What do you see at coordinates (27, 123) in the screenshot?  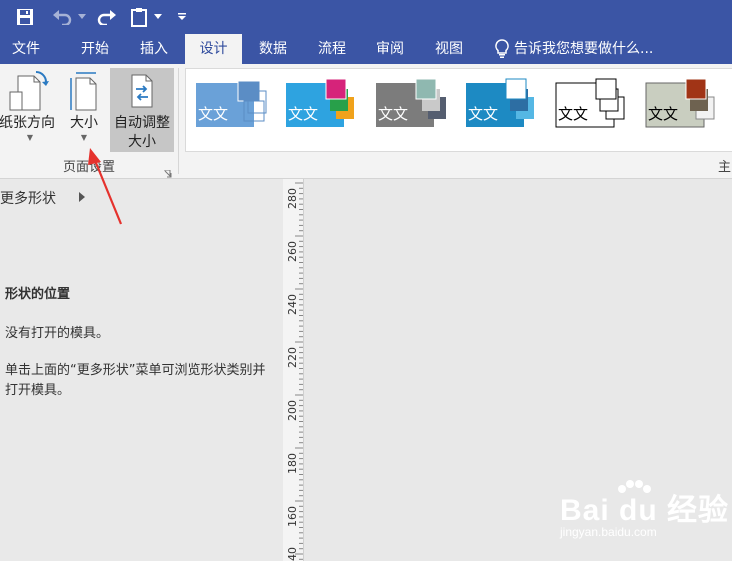 I see `orientation-label: 纸张方向` at bounding box center [27, 123].